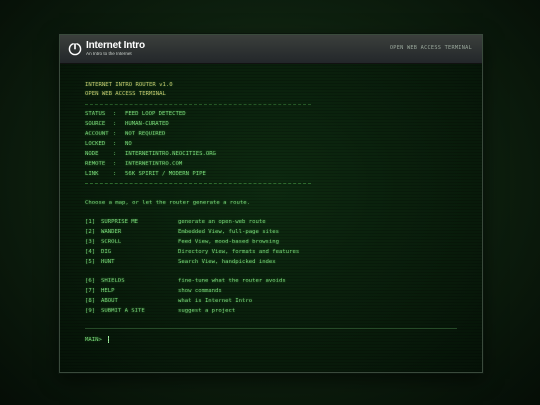  What do you see at coordinates (207, 311) in the screenshot?
I see `menu-item-description: suggest a project` at bounding box center [207, 311].